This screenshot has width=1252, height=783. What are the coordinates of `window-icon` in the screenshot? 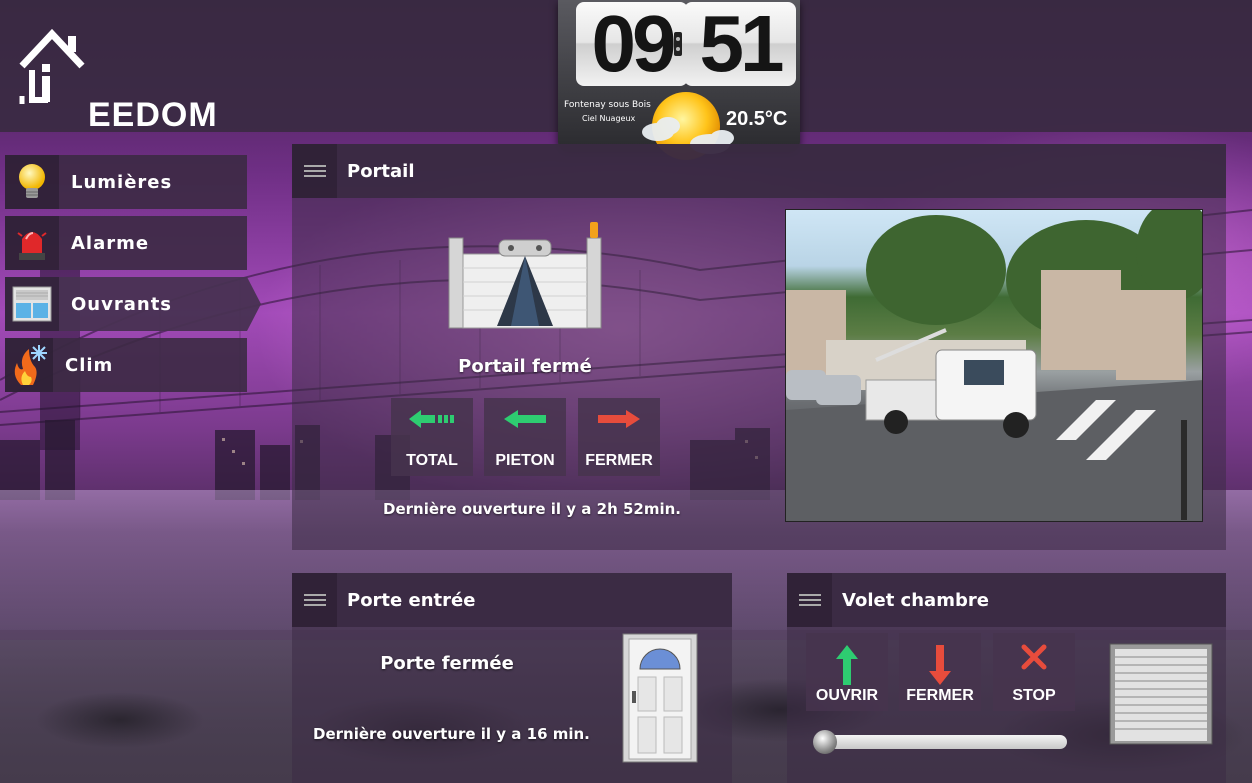 It's located at (32, 304).